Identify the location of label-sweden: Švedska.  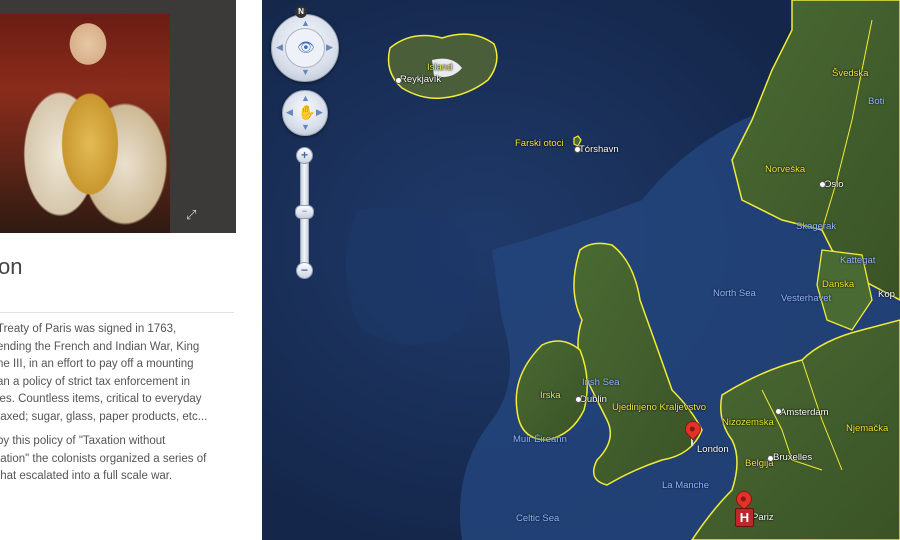
(850, 73).